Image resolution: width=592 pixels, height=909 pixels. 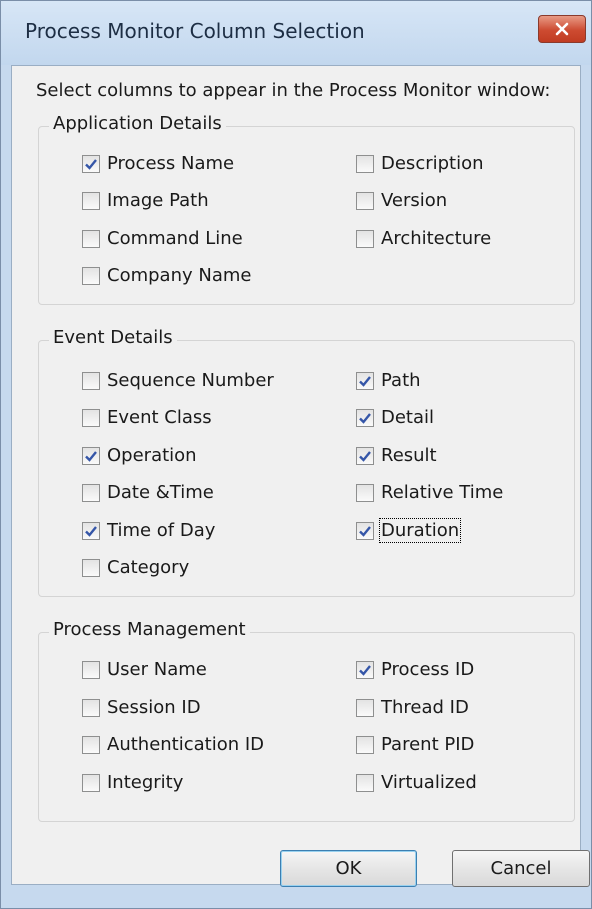 I want to click on checkbox-relative-time: Relative Time, so click(x=429, y=492).